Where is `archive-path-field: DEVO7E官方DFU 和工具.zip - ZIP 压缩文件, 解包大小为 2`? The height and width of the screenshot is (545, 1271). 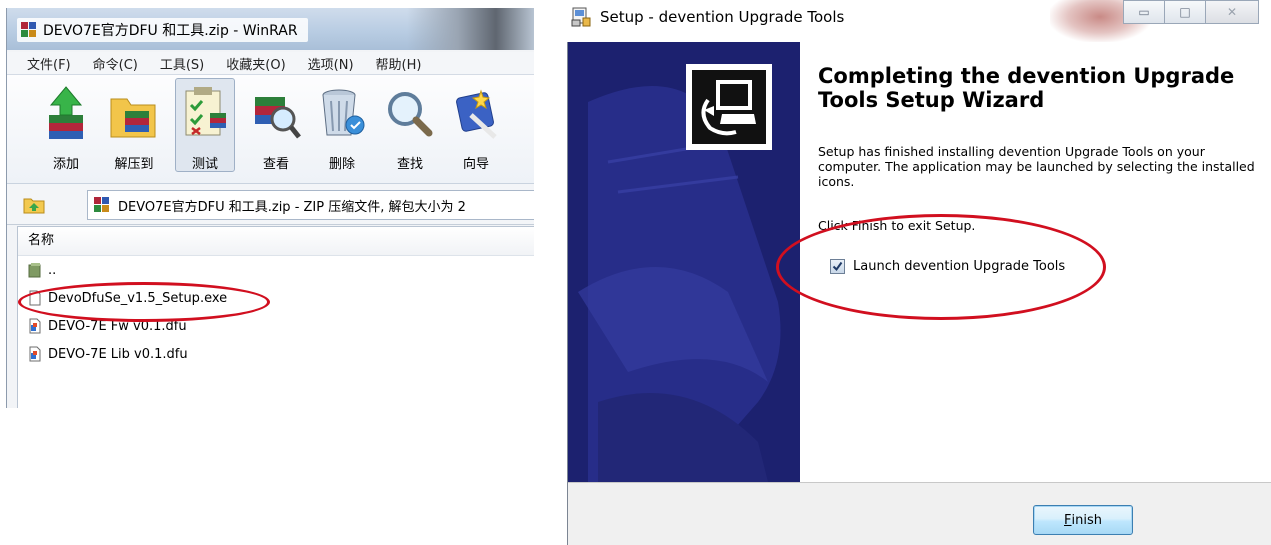 archive-path-field: DEVO7E官方DFU 和工具.zip - ZIP 压缩文件, 解包大小为 2 is located at coordinates (310, 205).